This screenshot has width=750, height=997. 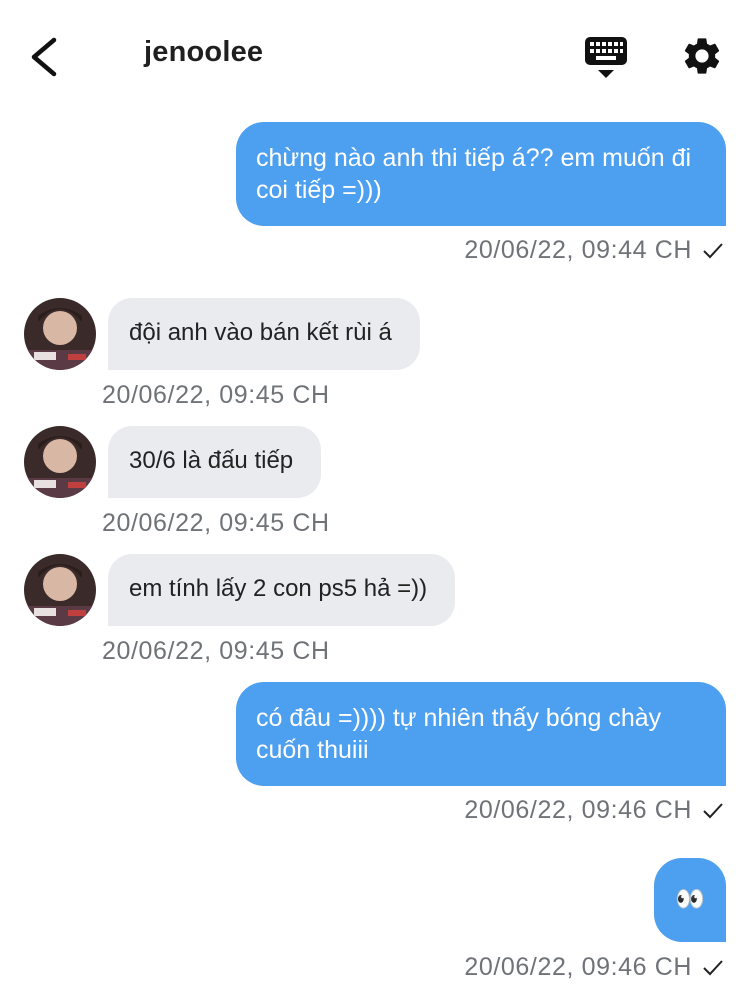 I want to click on message-text: 30/6 là đấu tiếp, so click(x=211, y=460).